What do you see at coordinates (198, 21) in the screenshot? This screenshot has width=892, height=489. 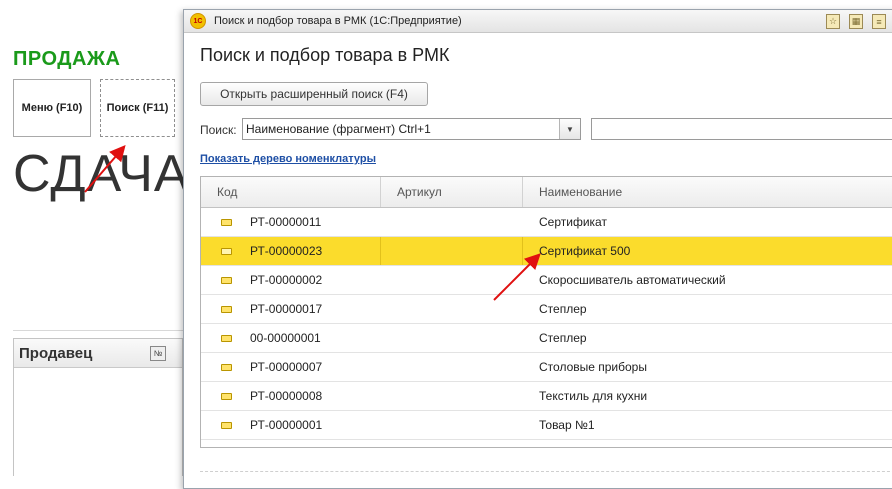 I see `app-1c-icon: 1С` at bounding box center [198, 21].